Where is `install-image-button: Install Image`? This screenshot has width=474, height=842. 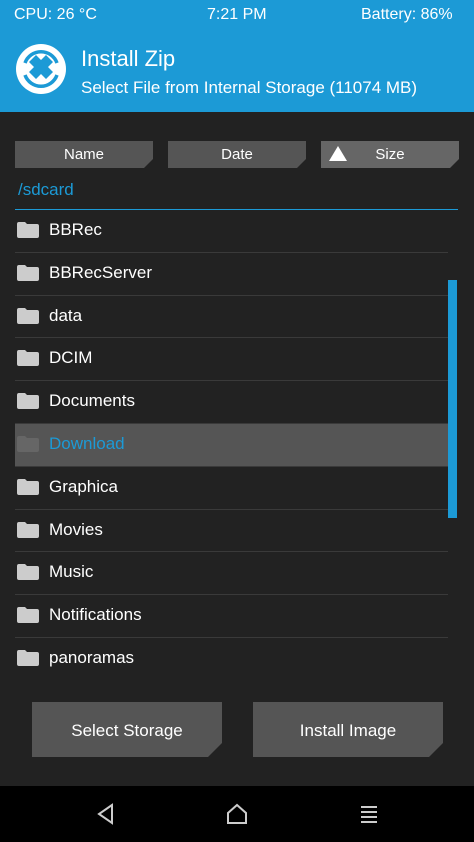
install-image-button: Install Image is located at coordinates (348, 729).